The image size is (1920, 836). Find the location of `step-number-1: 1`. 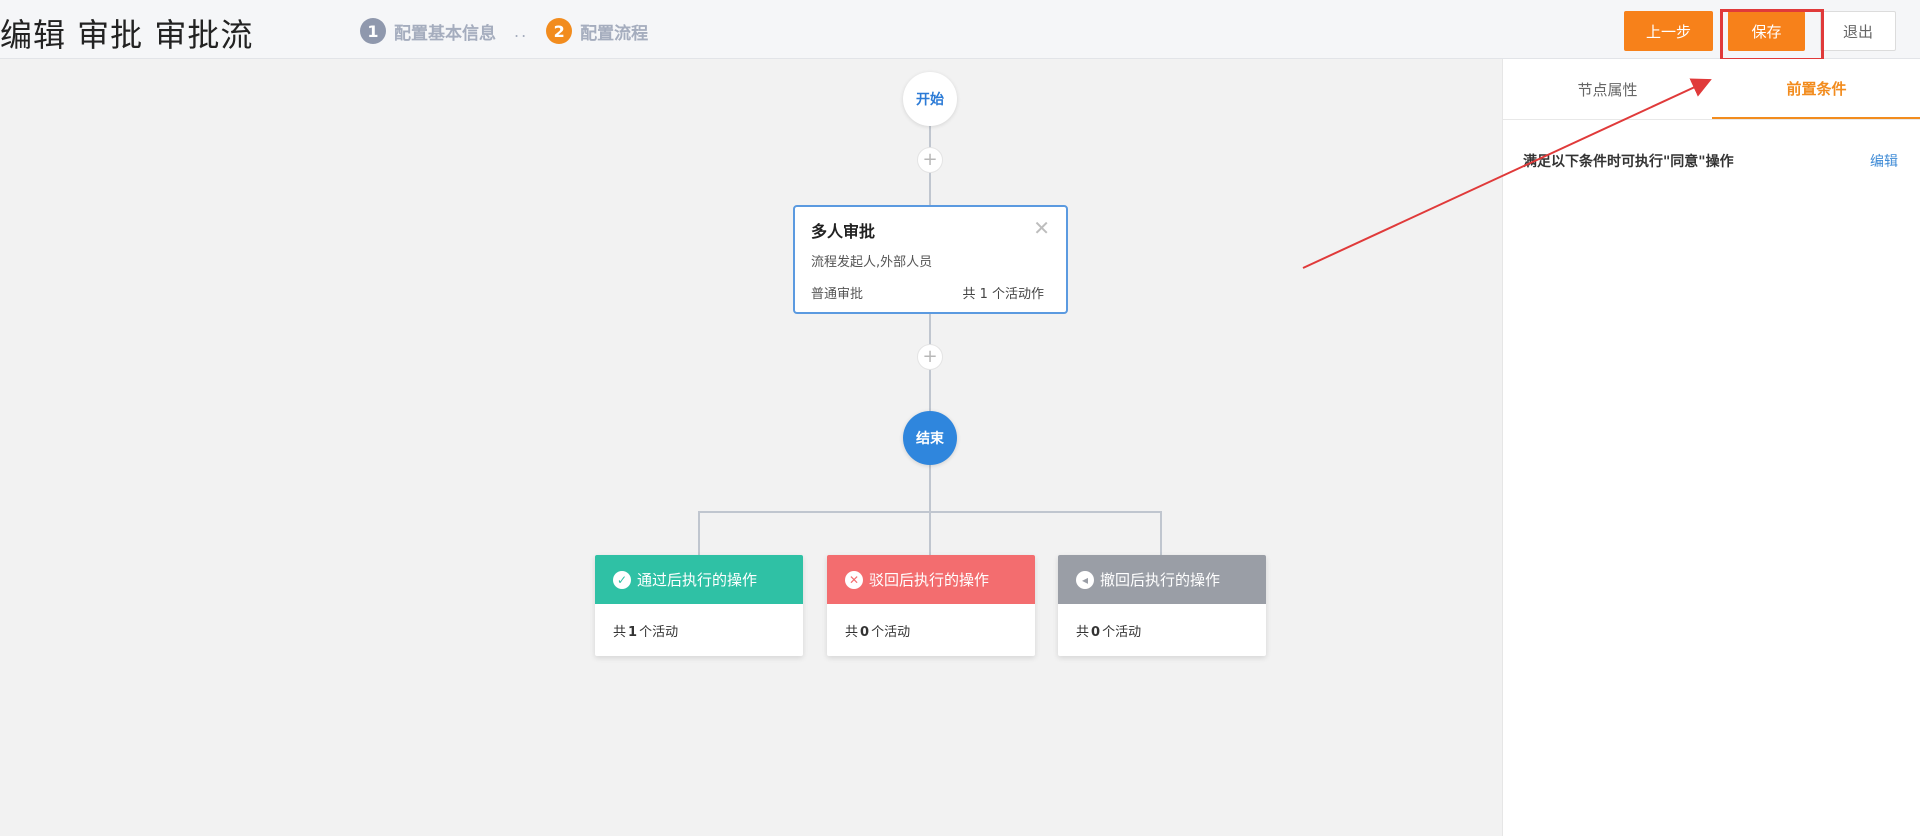

step-number-1: 1 is located at coordinates (373, 31).